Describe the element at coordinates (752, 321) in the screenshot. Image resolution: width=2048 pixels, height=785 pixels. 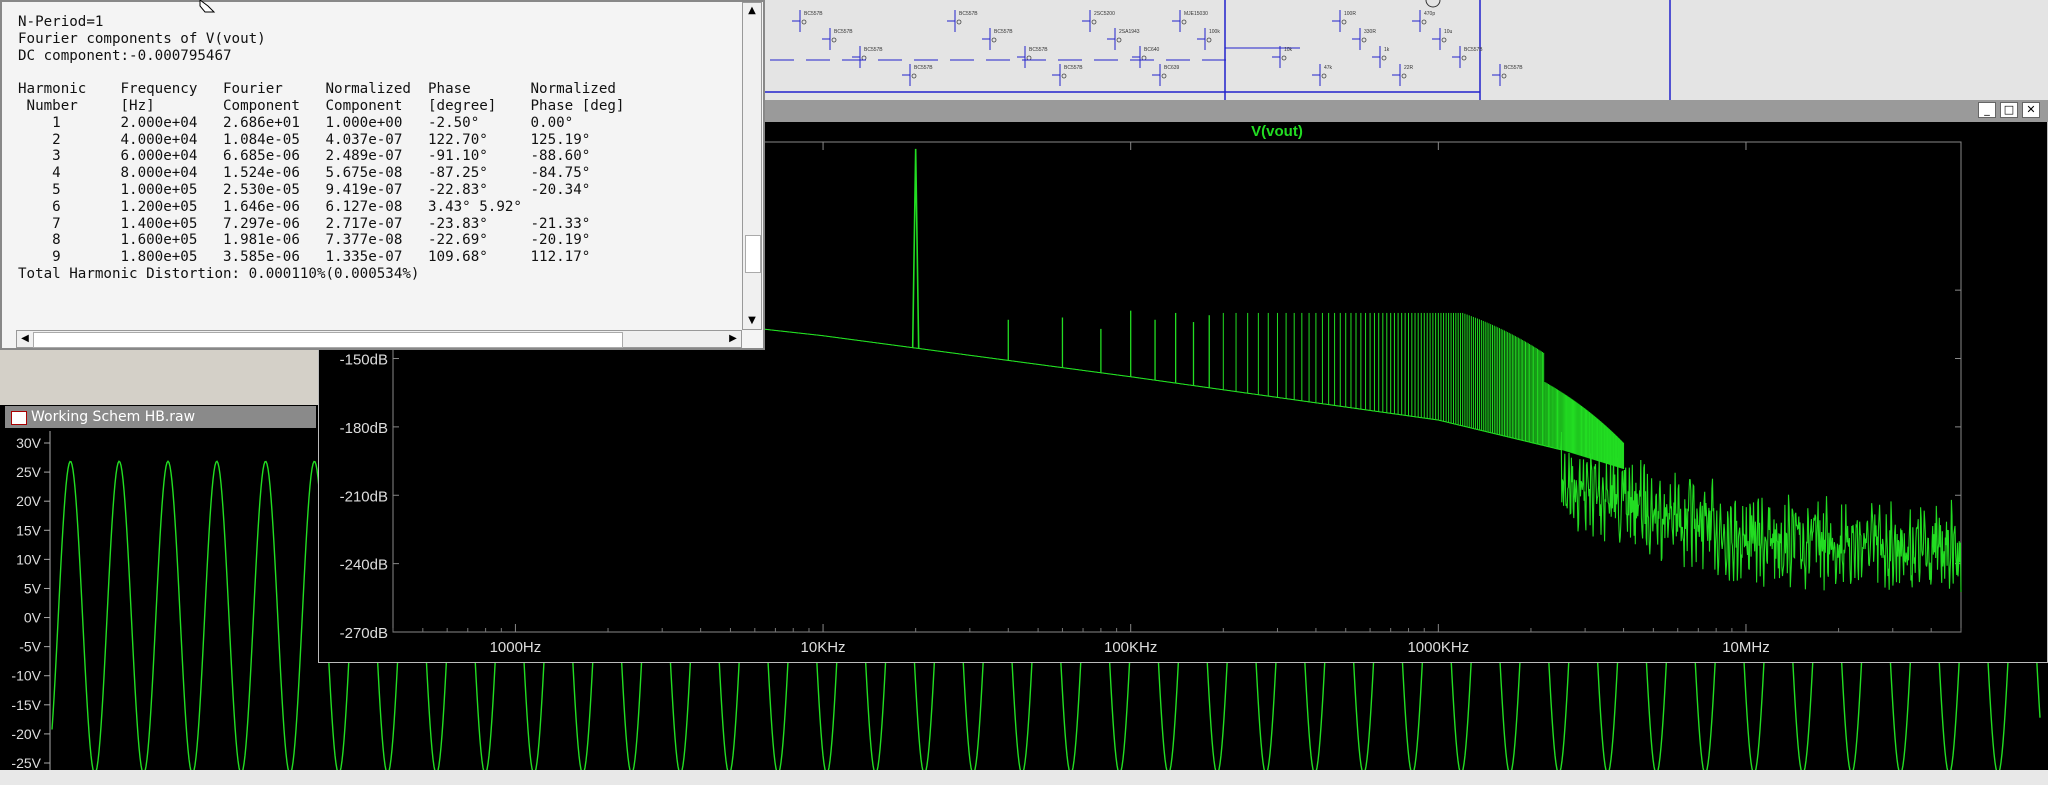
I see `scroll-down-arrow-icon: ▼` at that location.